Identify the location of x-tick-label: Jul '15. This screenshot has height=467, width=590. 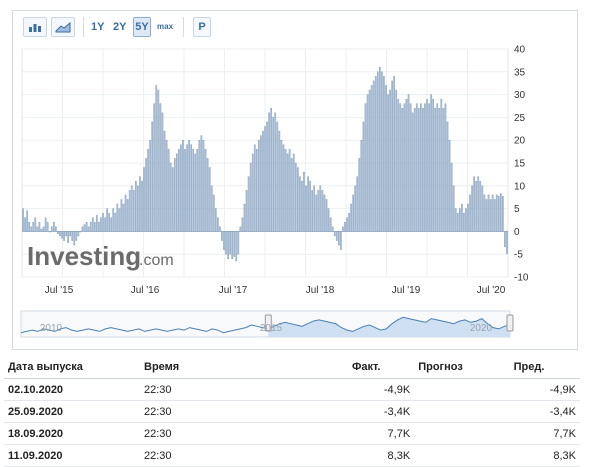
(59, 290).